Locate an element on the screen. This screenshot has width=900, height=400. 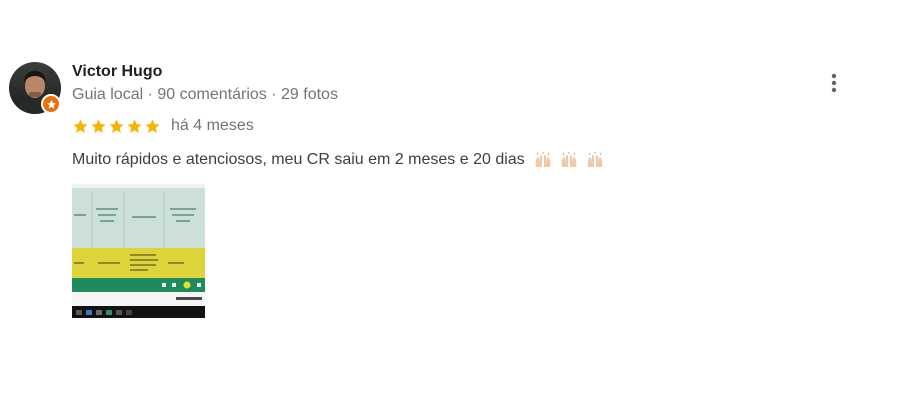
emoji-group is located at coordinates (569, 160).